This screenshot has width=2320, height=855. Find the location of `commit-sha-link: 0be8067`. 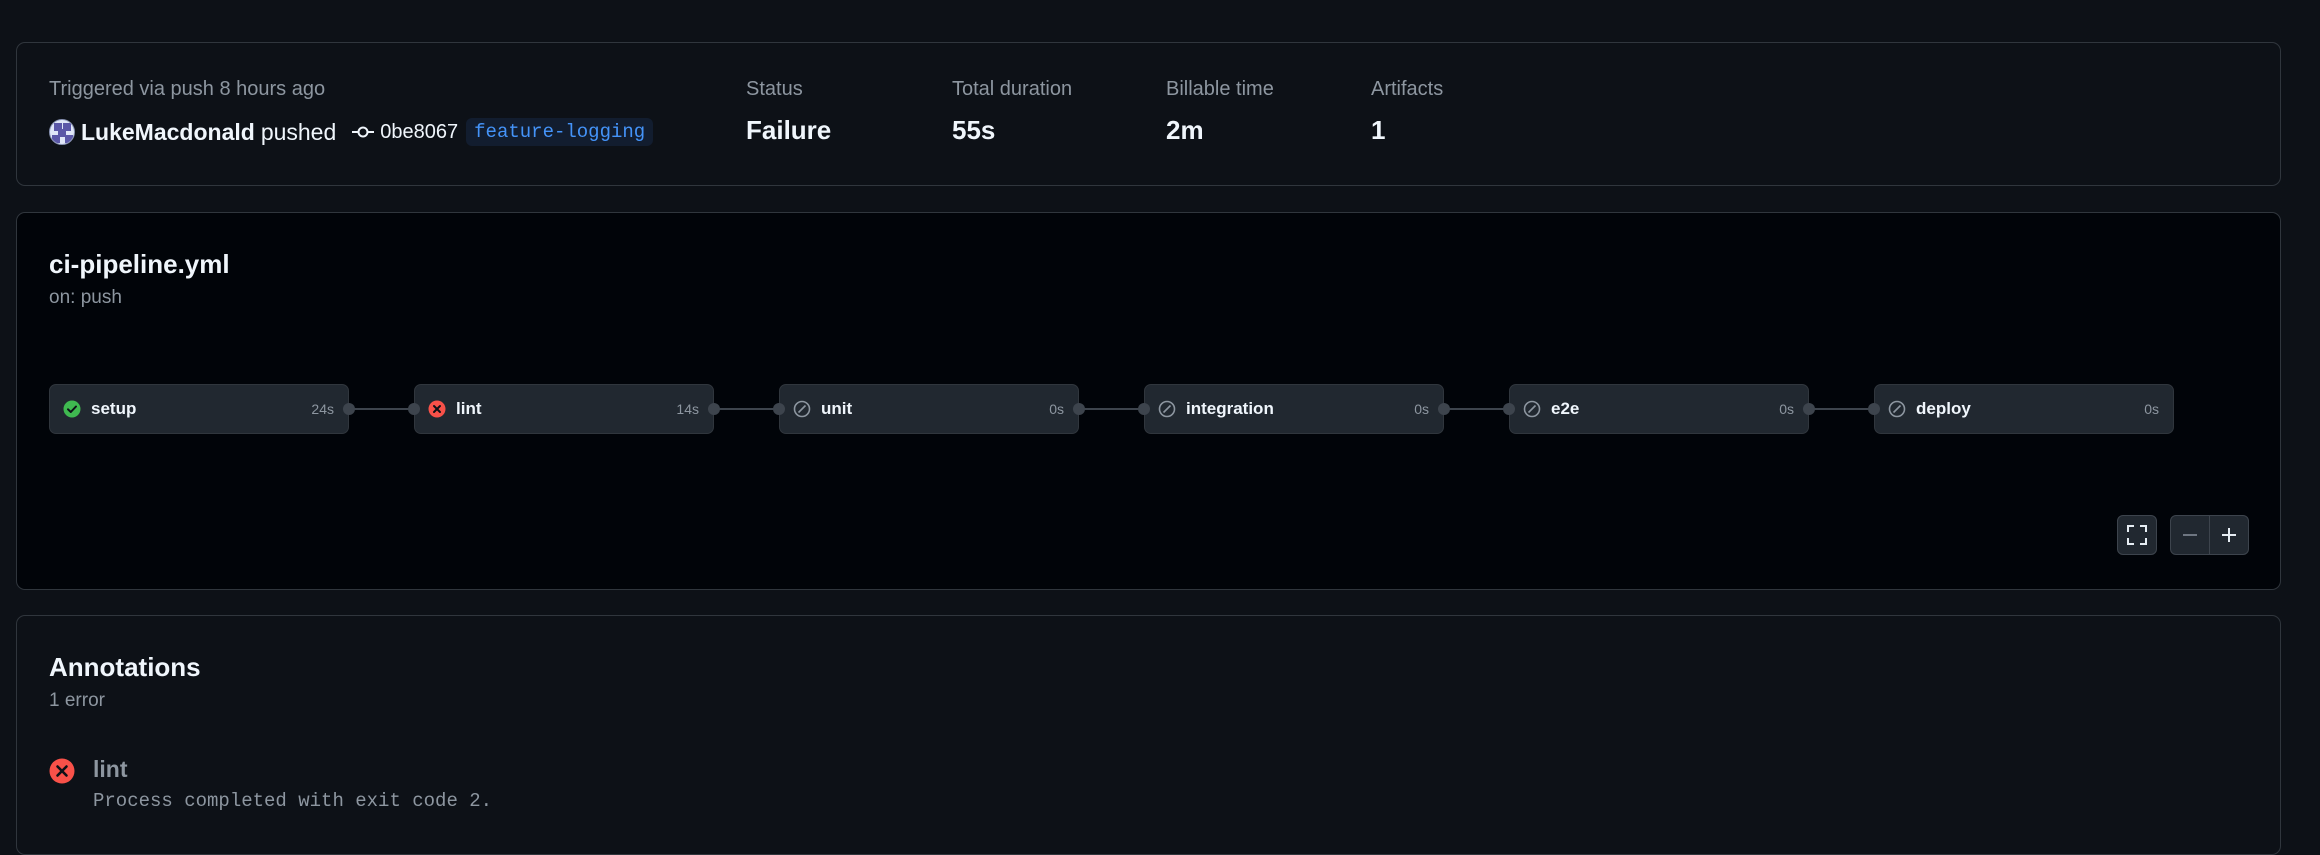

commit-sha-link: 0be8067 is located at coordinates (419, 132).